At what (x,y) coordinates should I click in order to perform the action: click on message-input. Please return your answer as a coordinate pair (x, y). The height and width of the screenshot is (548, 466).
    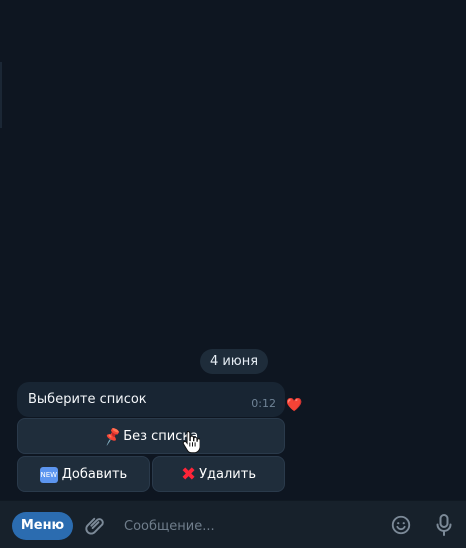
    Looking at the image, I should click on (239, 526).